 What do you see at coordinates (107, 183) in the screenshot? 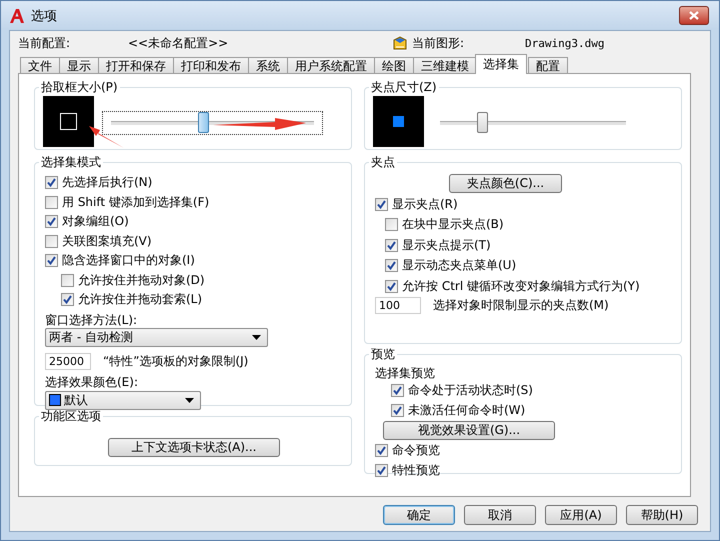
I see `checkbox-label: 先选择后执行(N)` at bounding box center [107, 183].